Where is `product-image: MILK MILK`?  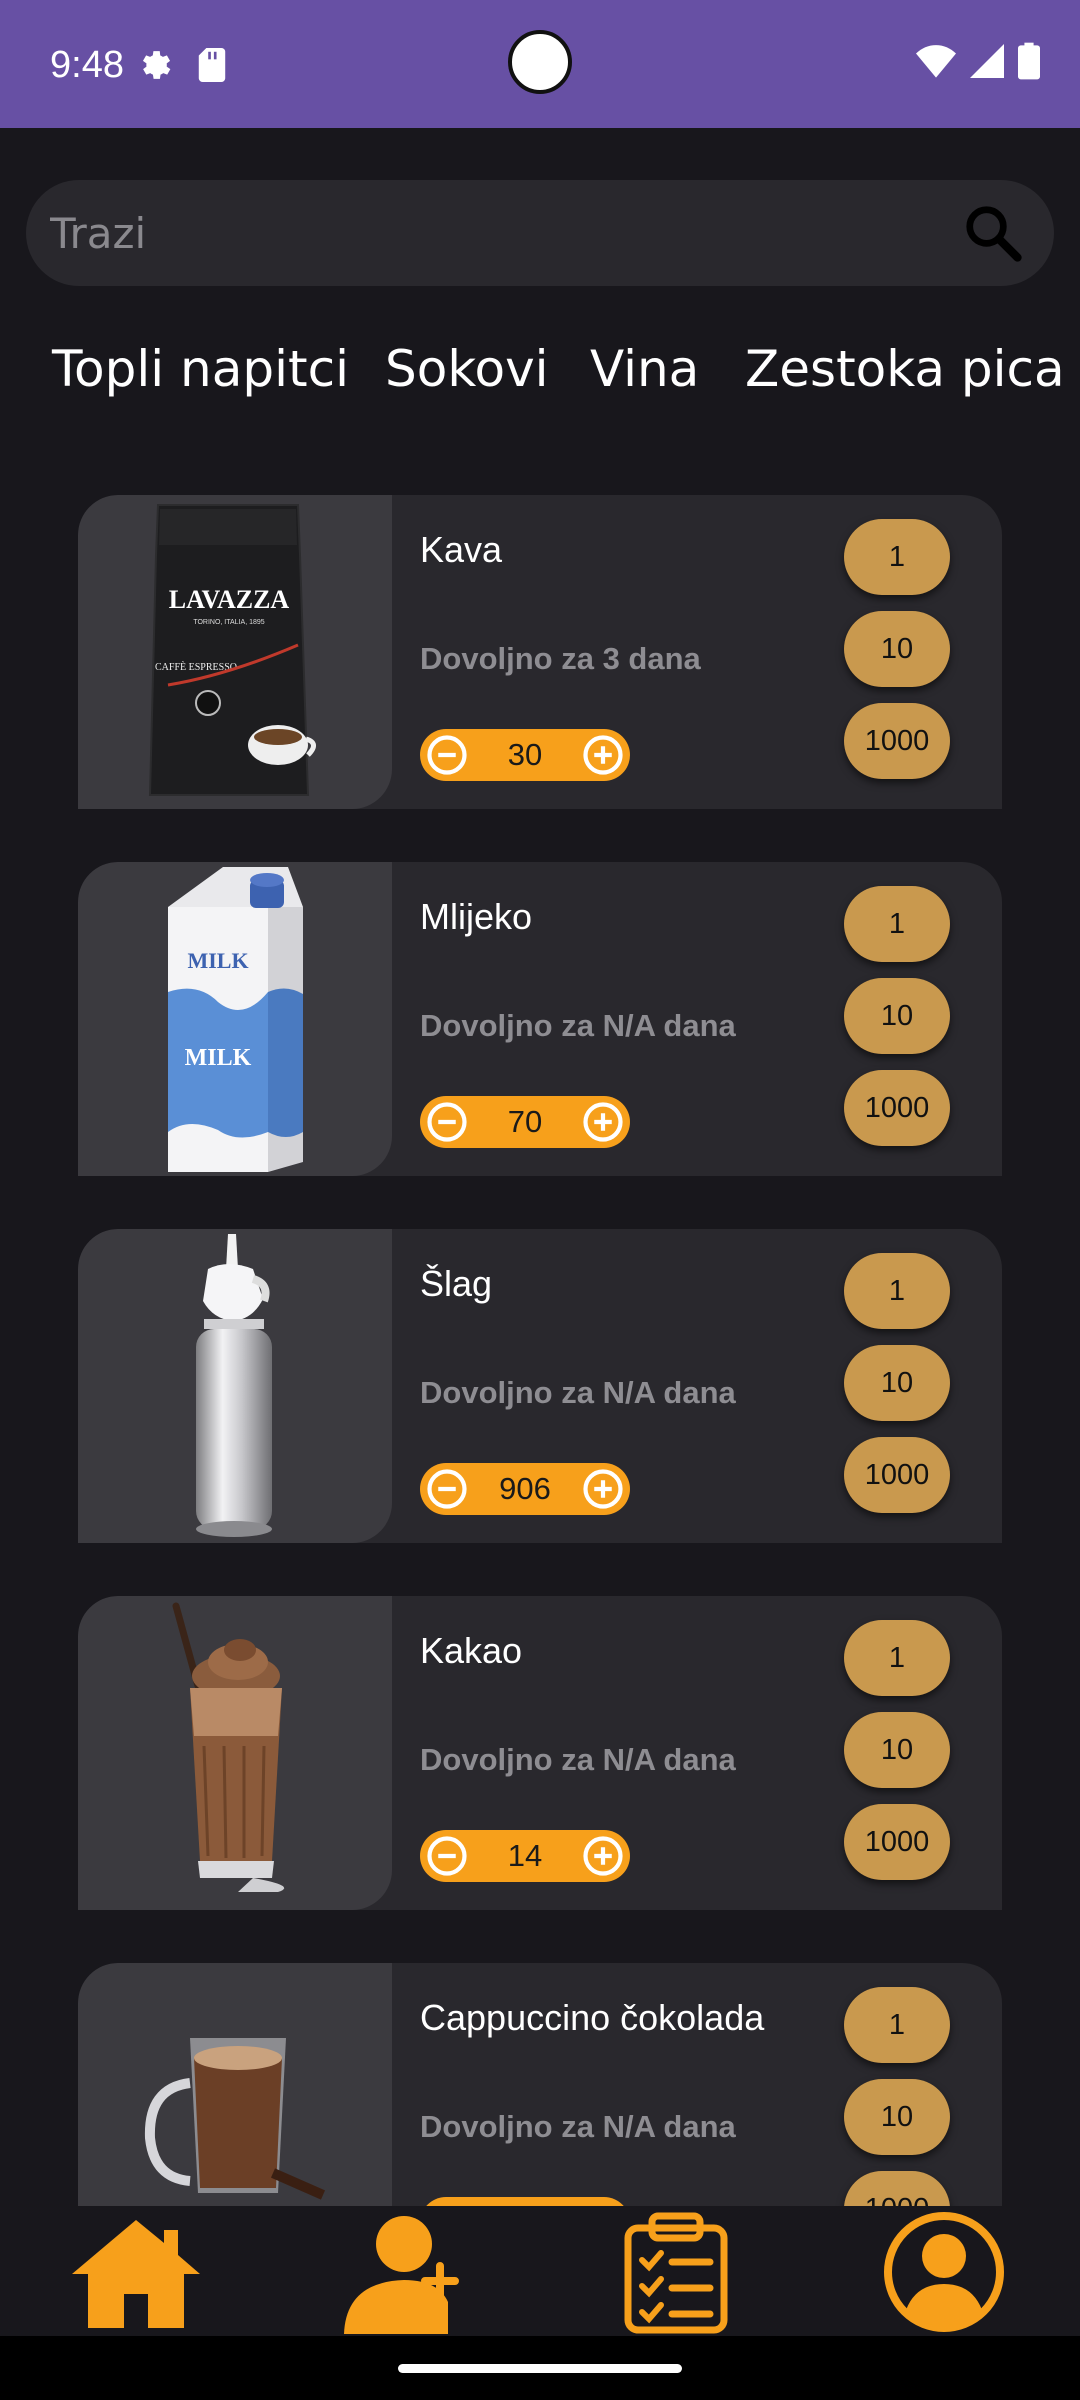
product-image: MILK MILK is located at coordinates (235, 1019).